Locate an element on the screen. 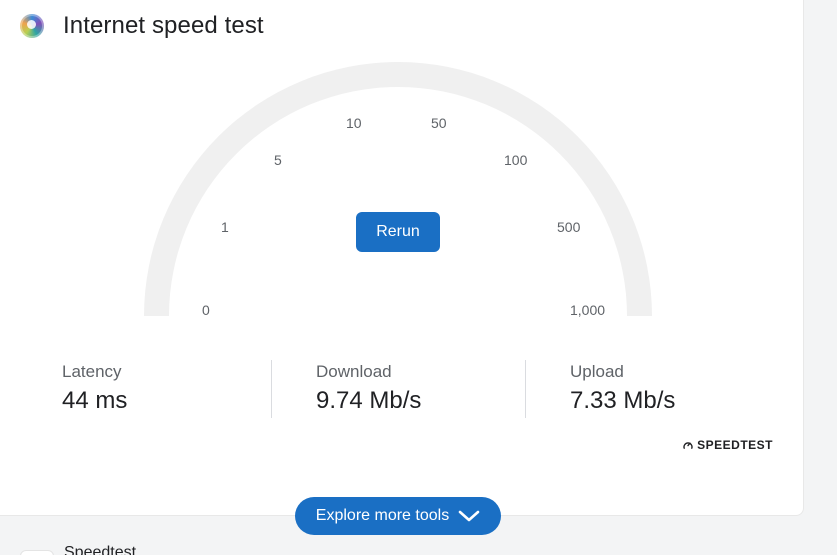  upload-value: 7.33 Mb/s is located at coordinates (623, 400).